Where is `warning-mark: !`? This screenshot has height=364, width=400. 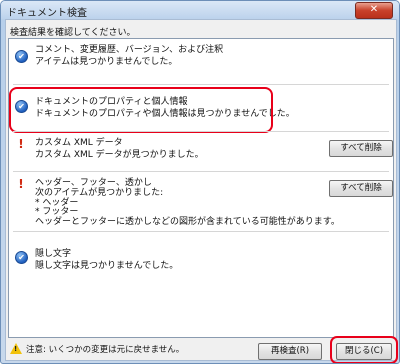 warning-mark: ! is located at coordinates (16, 349).